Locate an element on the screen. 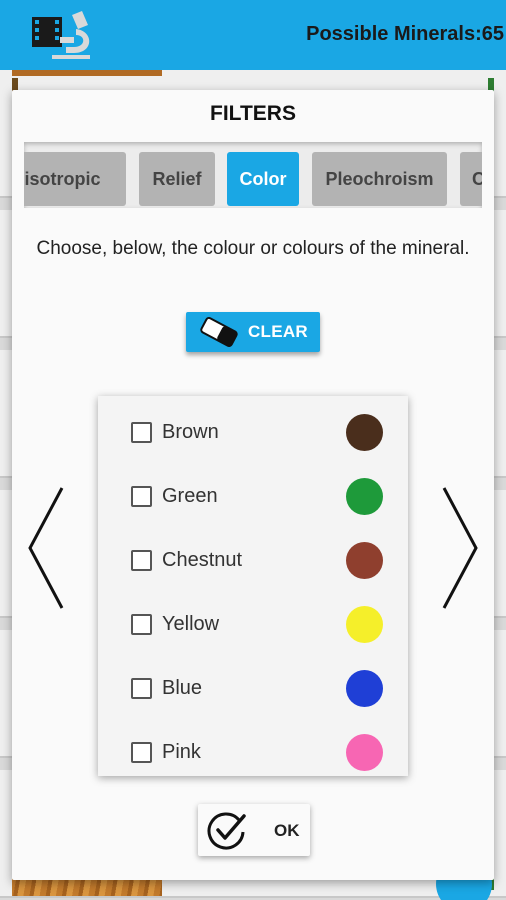  tab-relief: Relief is located at coordinates (177, 179).